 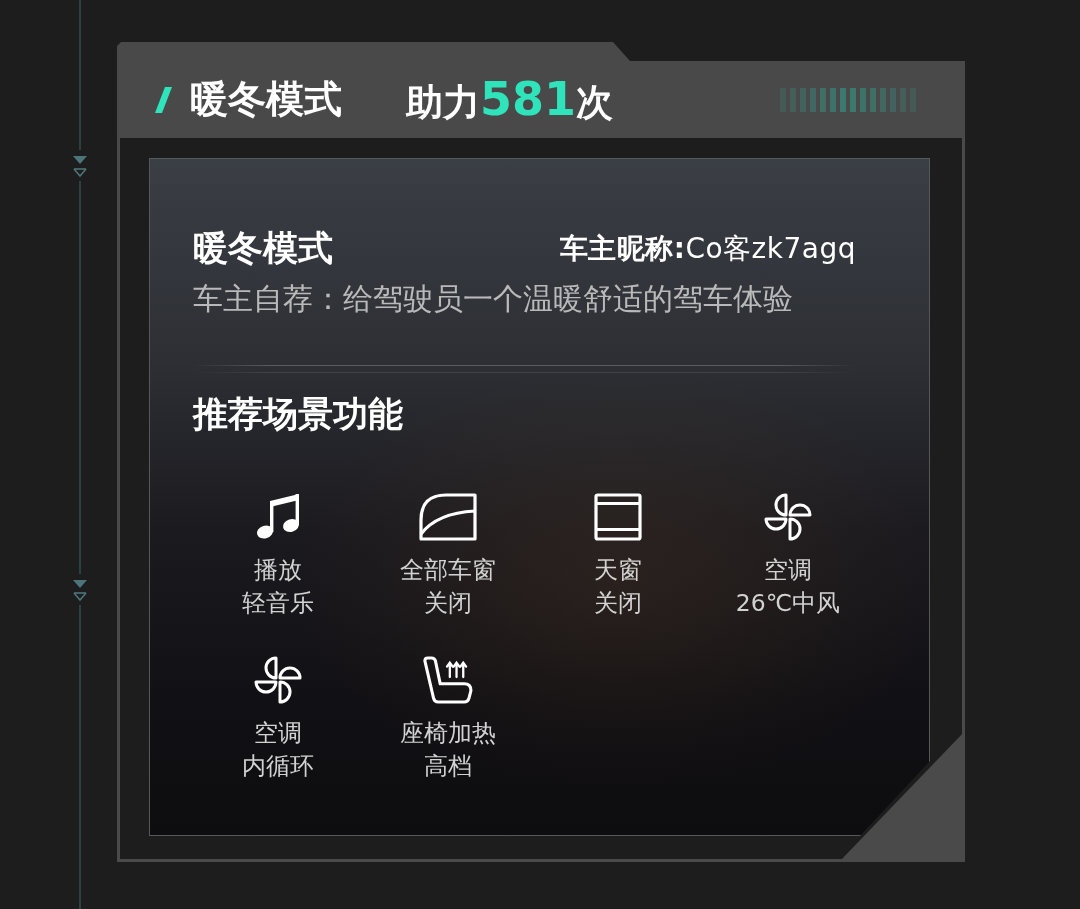 What do you see at coordinates (618, 517) in the screenshot?
I see `sunroof-icon` at bounding box center [618, 517].